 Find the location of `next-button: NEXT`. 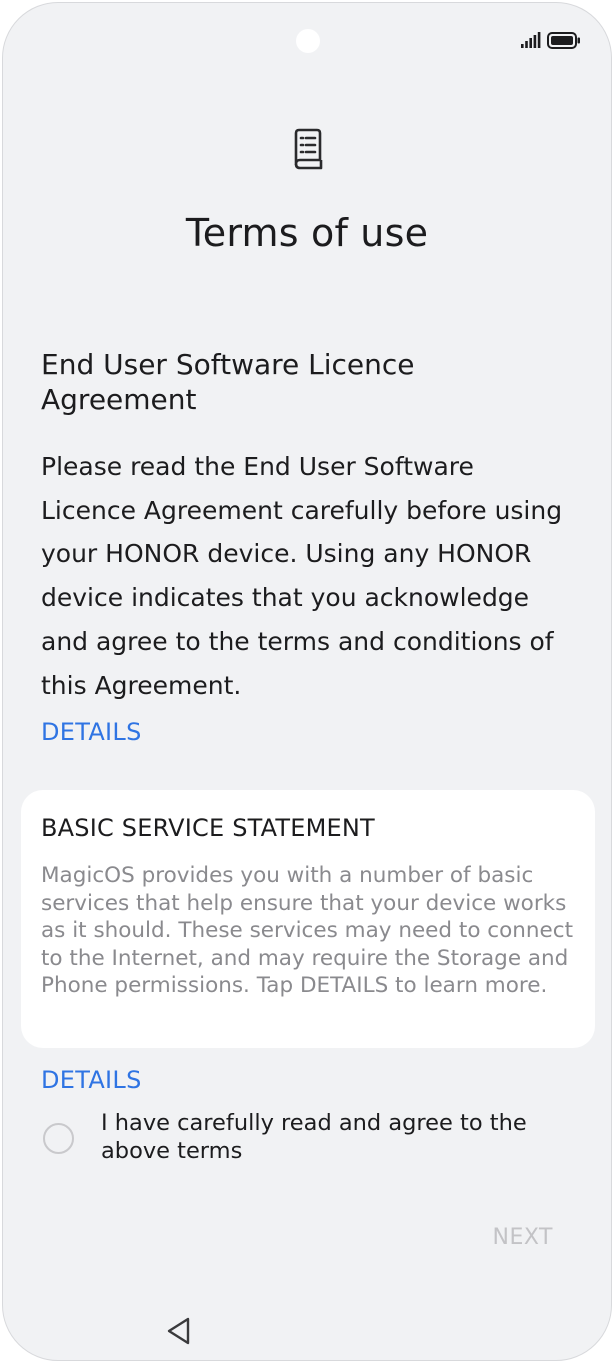

next-button: NEXT is located at coordinates (523, 1237).